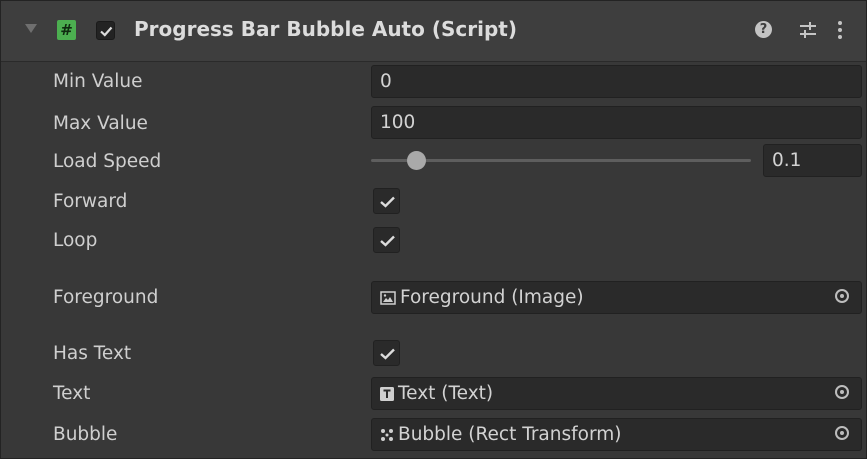 The image size is (867, 459). I want to click on text-value: Text (Text), so click(446, 393).